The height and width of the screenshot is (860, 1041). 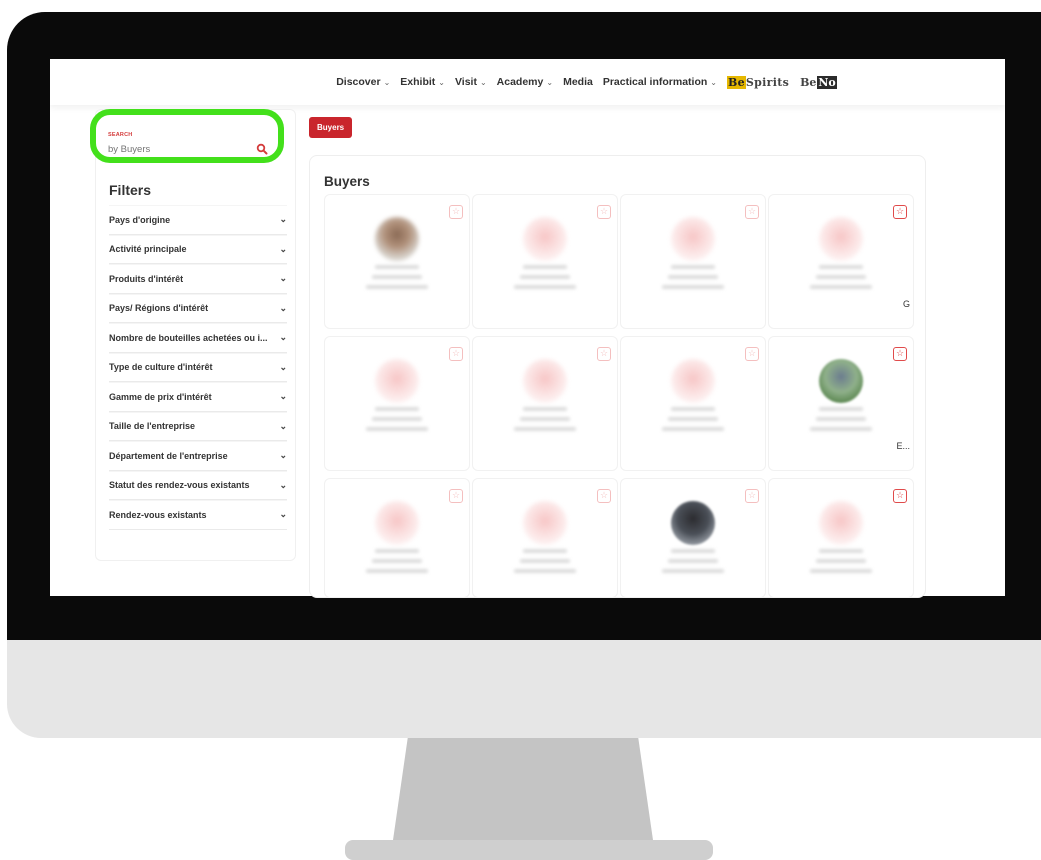 I want to click on filter-item: Département de l'entreprise ⌄, so click(x=198, y=456).